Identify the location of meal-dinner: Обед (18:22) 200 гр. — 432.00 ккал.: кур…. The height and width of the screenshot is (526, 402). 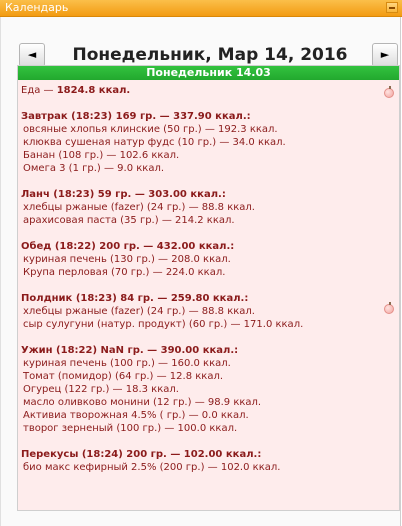
(206, 259).